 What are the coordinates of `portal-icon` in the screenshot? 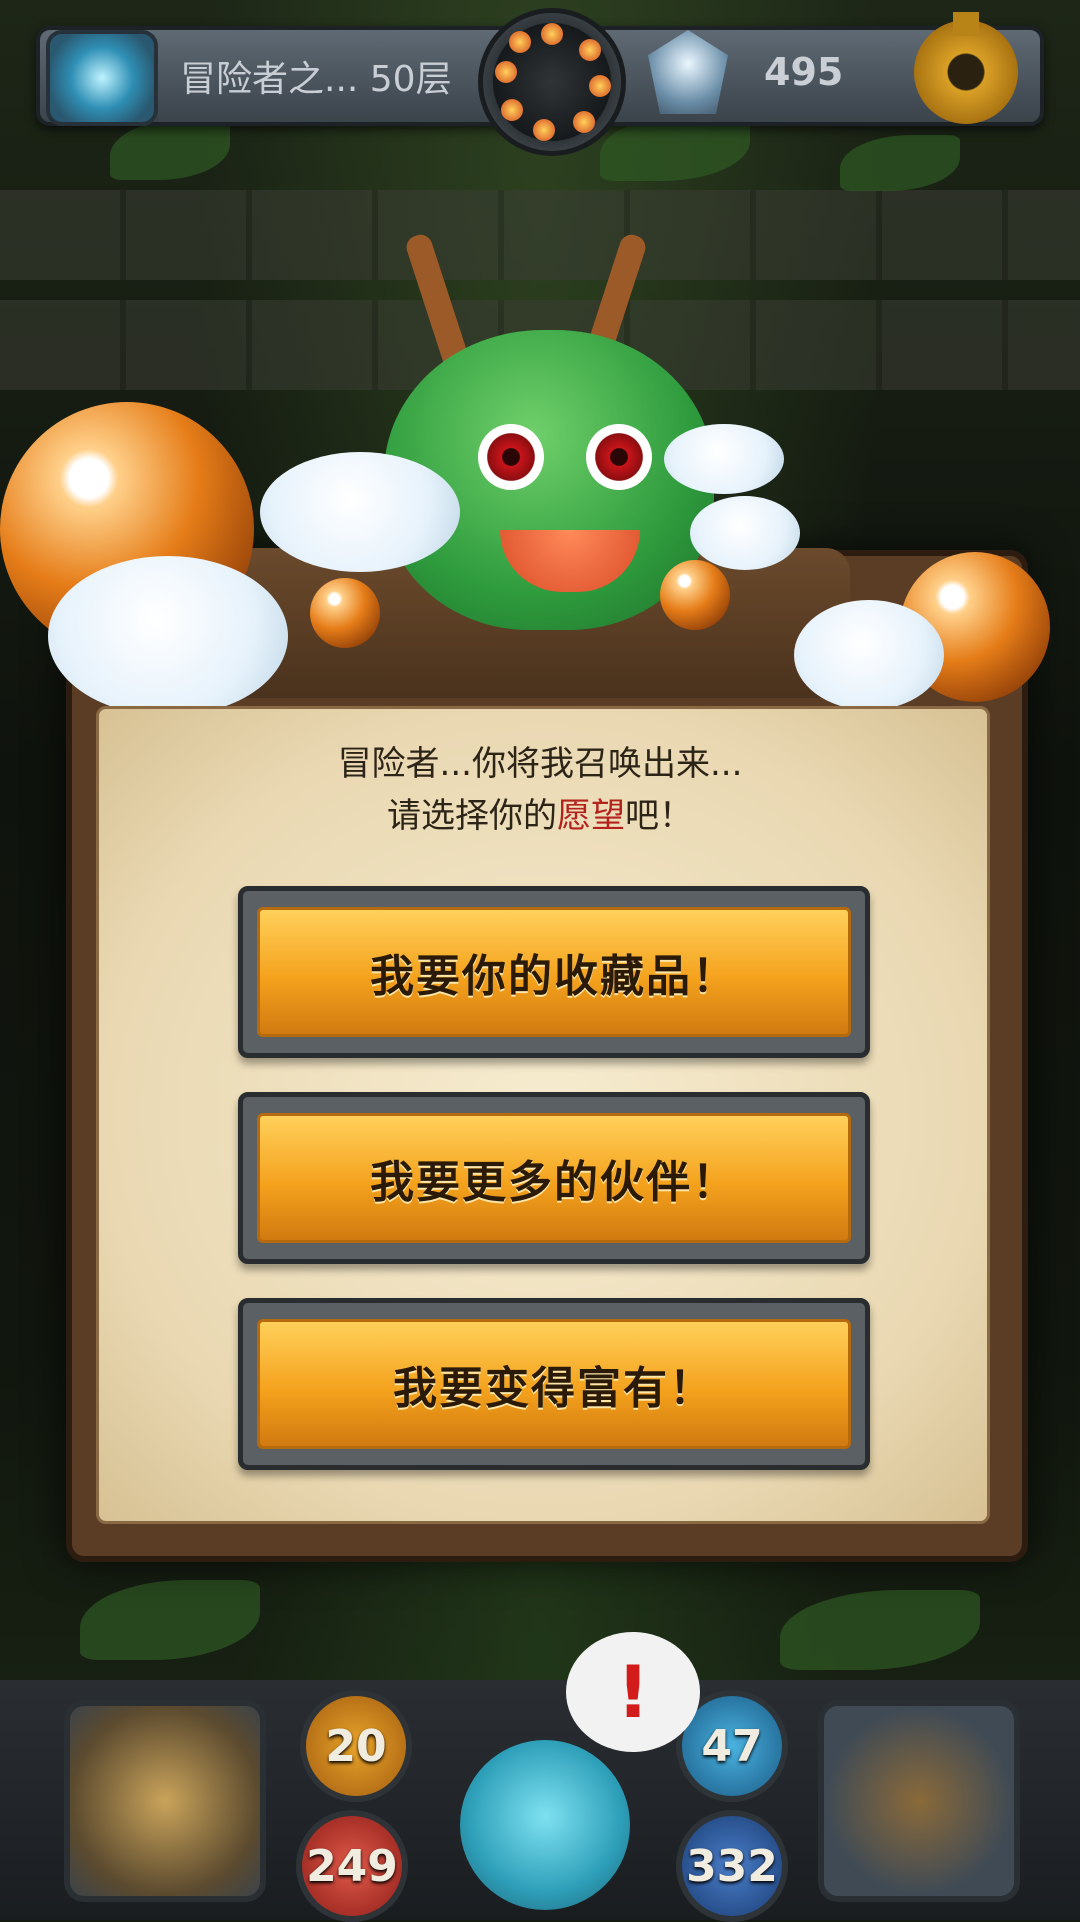 It's located at (102, 78).